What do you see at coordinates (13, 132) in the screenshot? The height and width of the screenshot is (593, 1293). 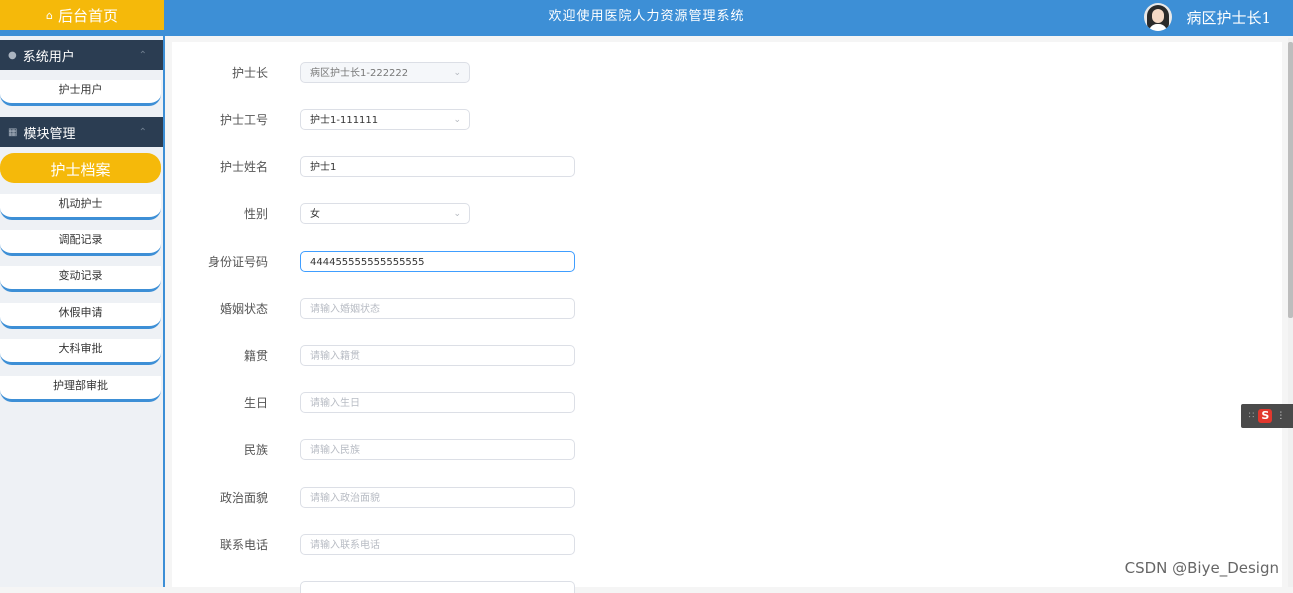 I see `grid-icon: ▦` at bounding box center [13, 132].